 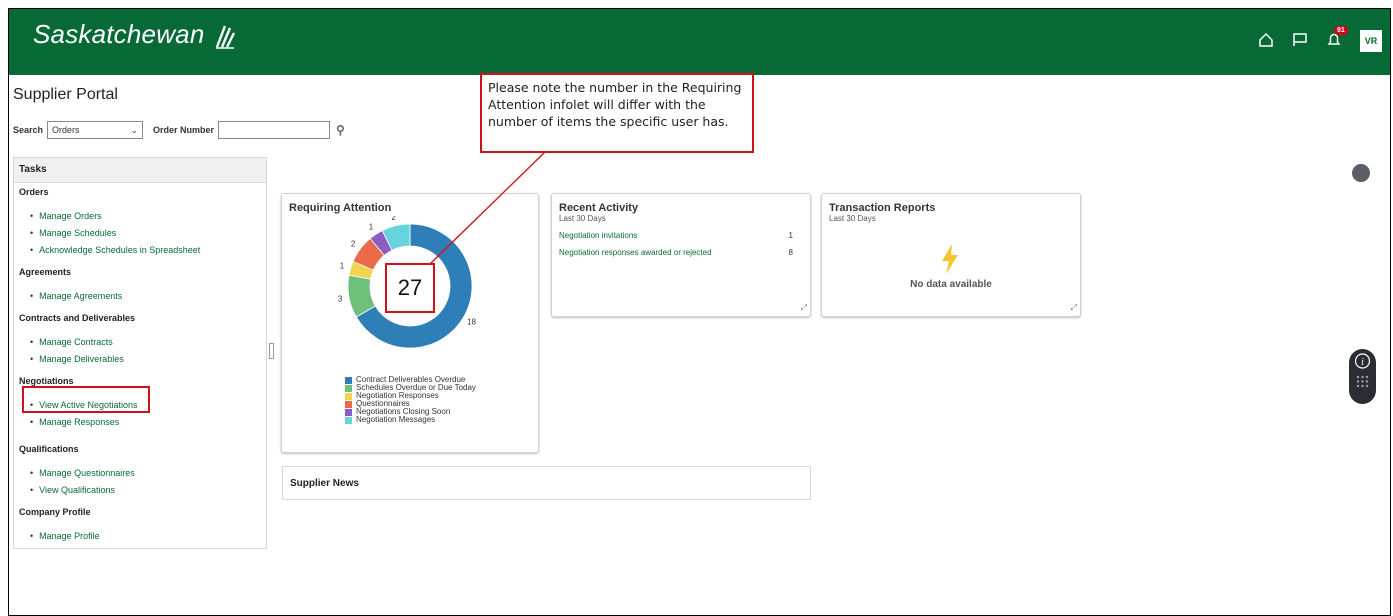 I want to click on help-widget: i, so click(x=1362, y=376).